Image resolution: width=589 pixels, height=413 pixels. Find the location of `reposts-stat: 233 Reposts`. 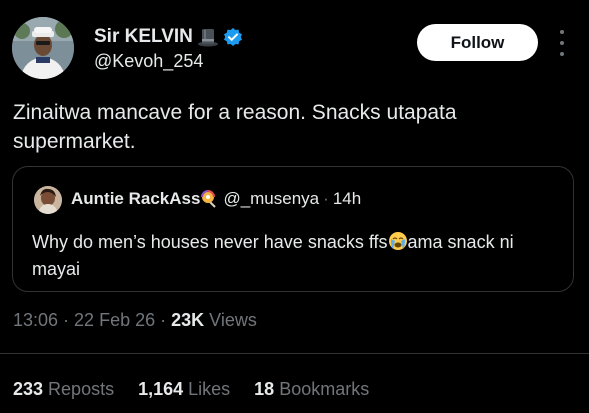

reposts-stat: 233 Reposts is located at coordinates (63, 389).